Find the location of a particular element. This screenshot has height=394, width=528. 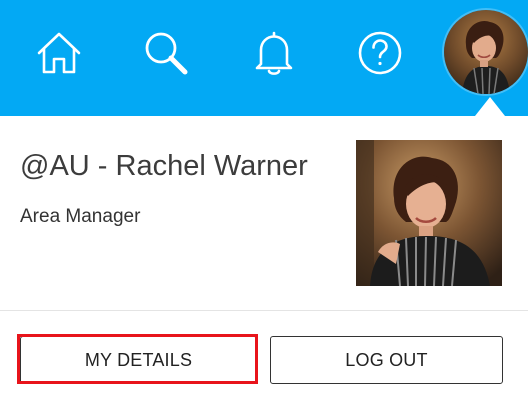

home-icon is located at coordinates (59, 53).